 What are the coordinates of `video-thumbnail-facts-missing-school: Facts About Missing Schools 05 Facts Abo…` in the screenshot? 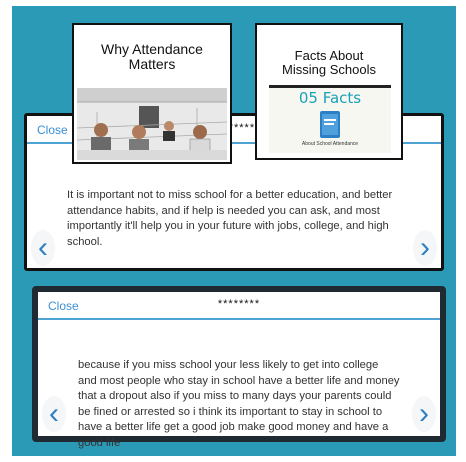 It's located at (329, 91).